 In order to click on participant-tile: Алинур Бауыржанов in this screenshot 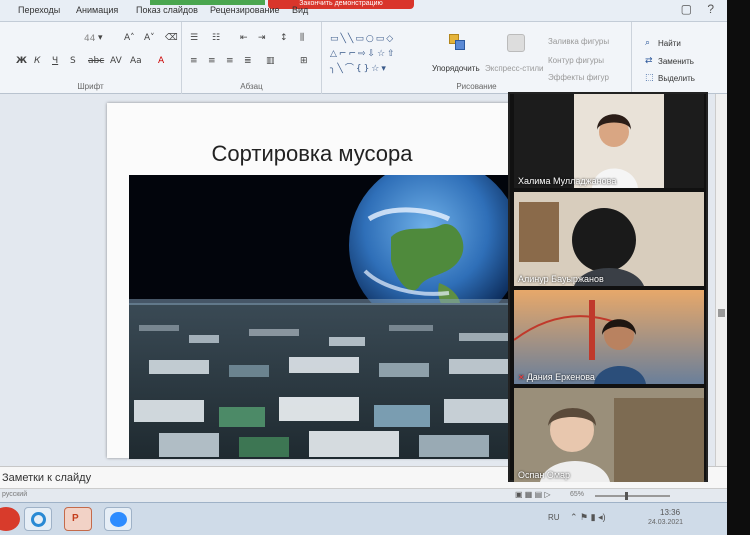, I will do `click(609, 239)`.